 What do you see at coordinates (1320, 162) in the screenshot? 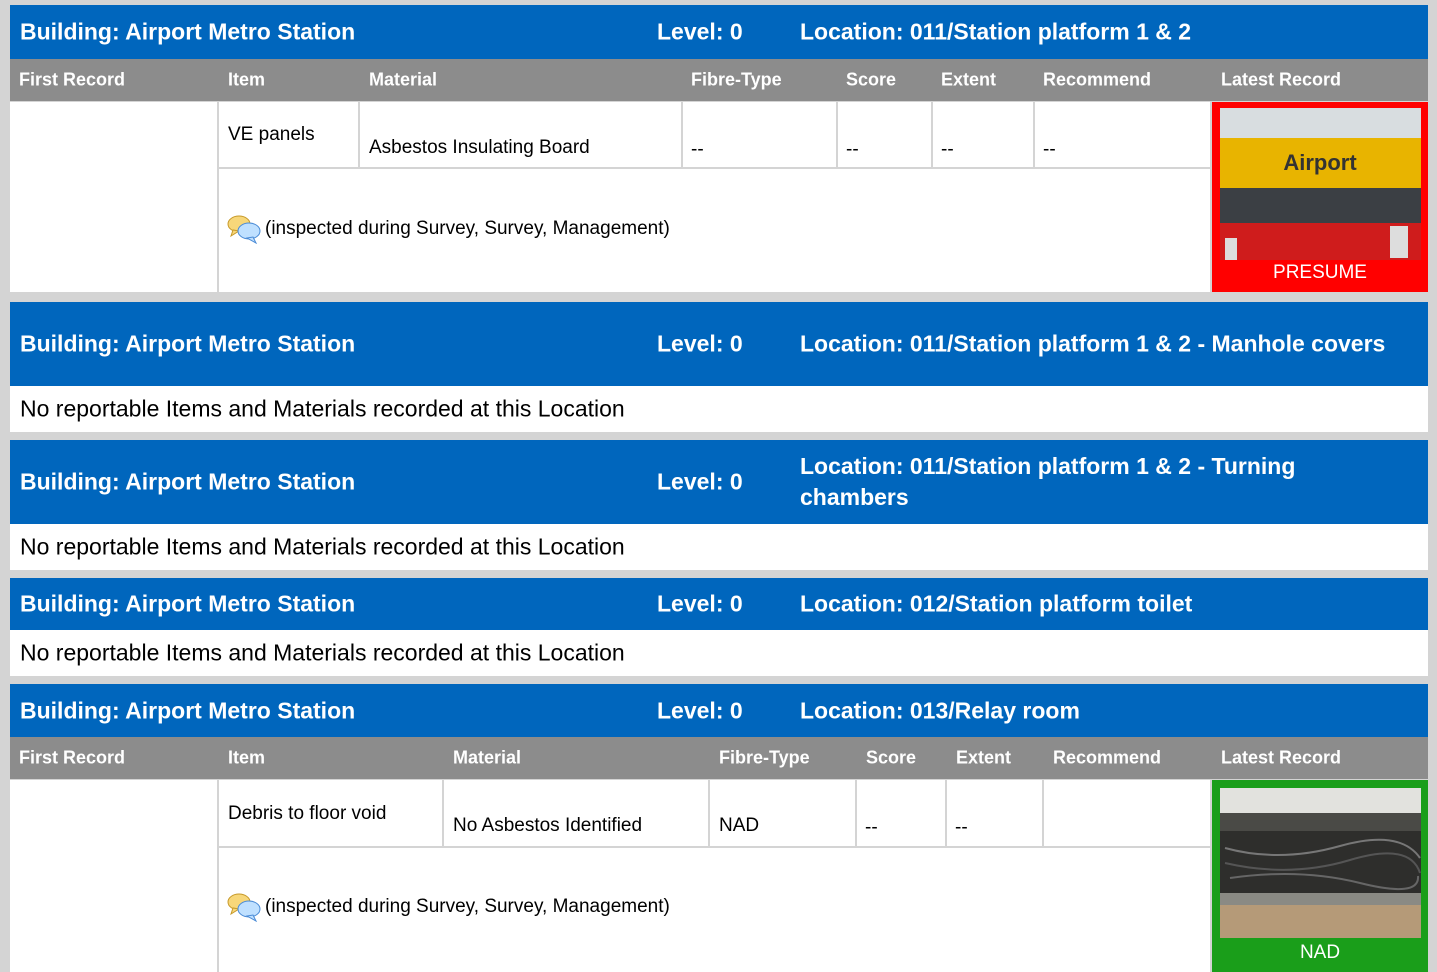
I see `photo-sign-text: Airport` at bounding box center [1320, 162].